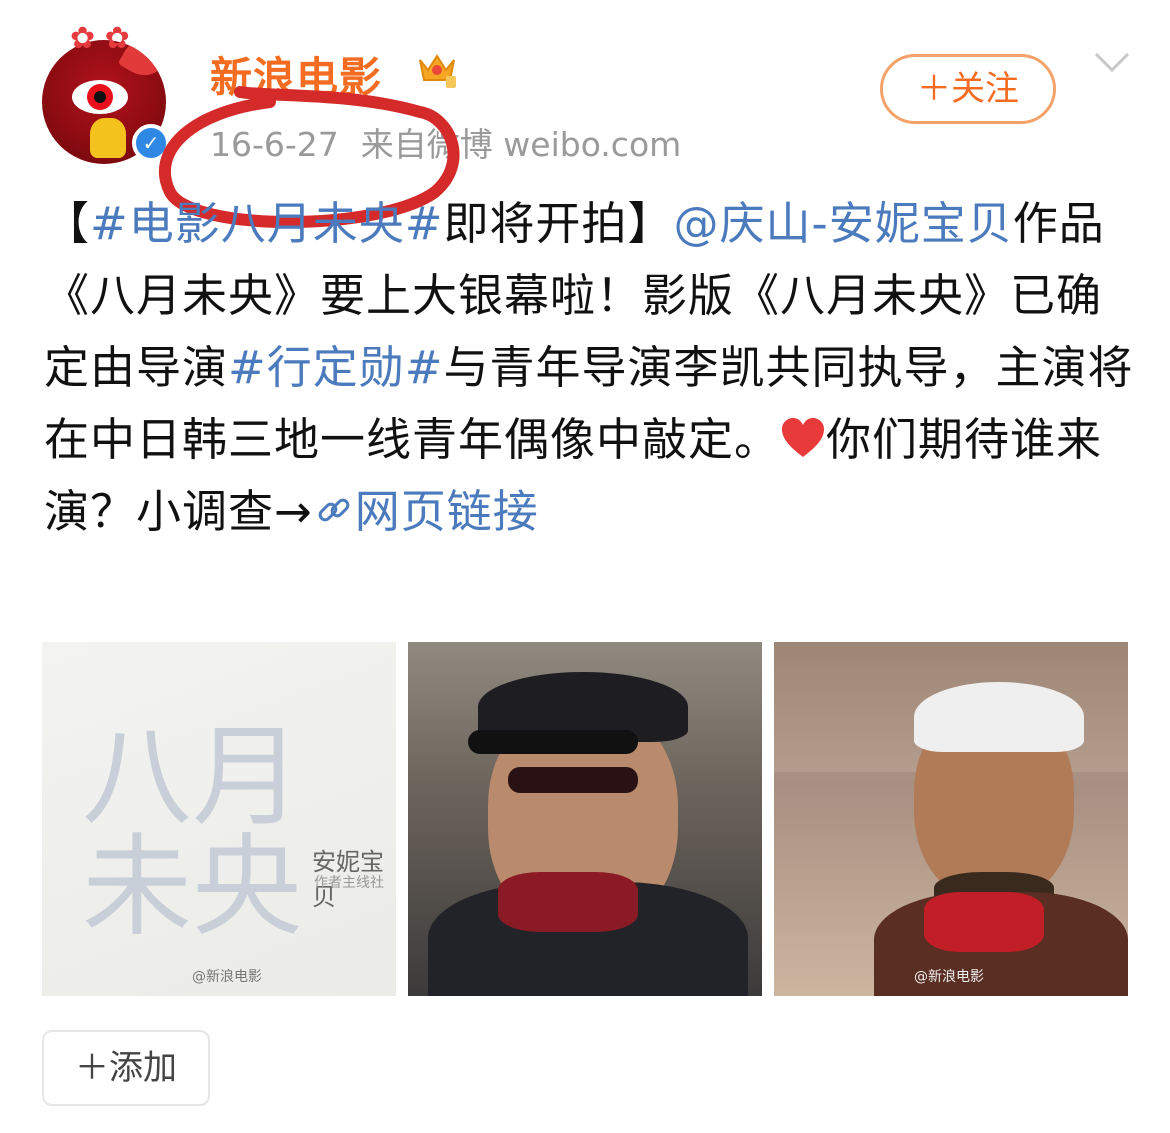  What do you see at coordinates (126, 1068) in the screenshot?
I see `add-button: ＋添加` at bounding box center [126, 1068].